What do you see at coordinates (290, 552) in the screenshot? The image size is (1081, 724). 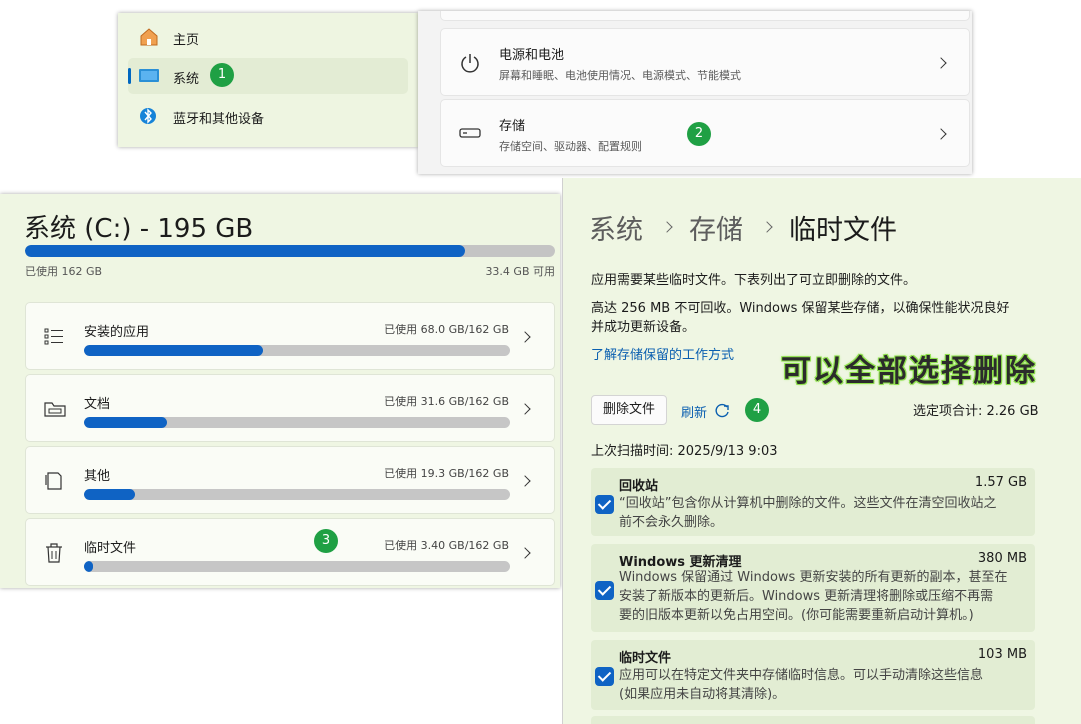 I see `storage-category-temp-files: 临时文件 已使用 3.40 GB/162 GB 3` at bounding box center [290, 552].